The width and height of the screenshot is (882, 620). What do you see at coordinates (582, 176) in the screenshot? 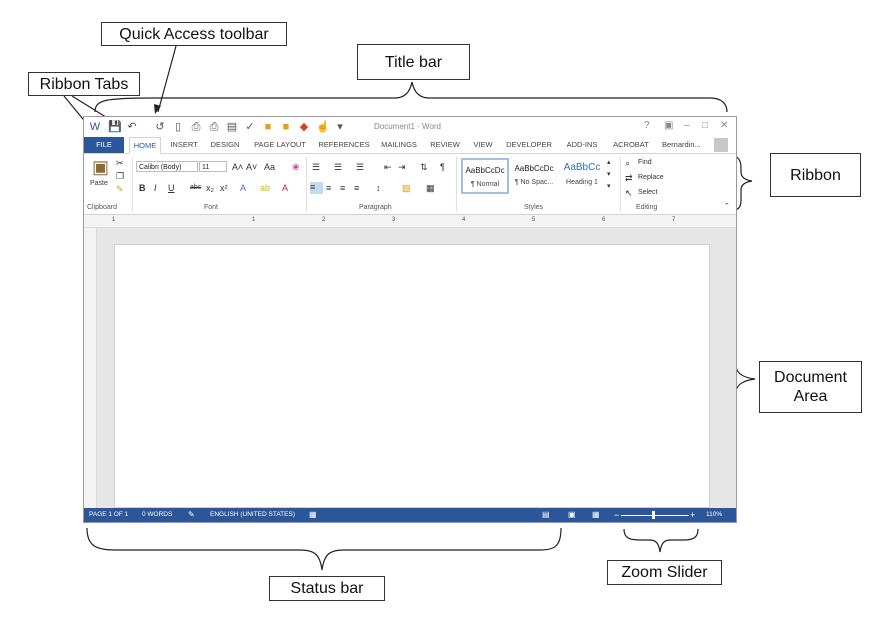
I see `style-heading-1: AaBbCc Heading 1` at bounding box center [582, 176].